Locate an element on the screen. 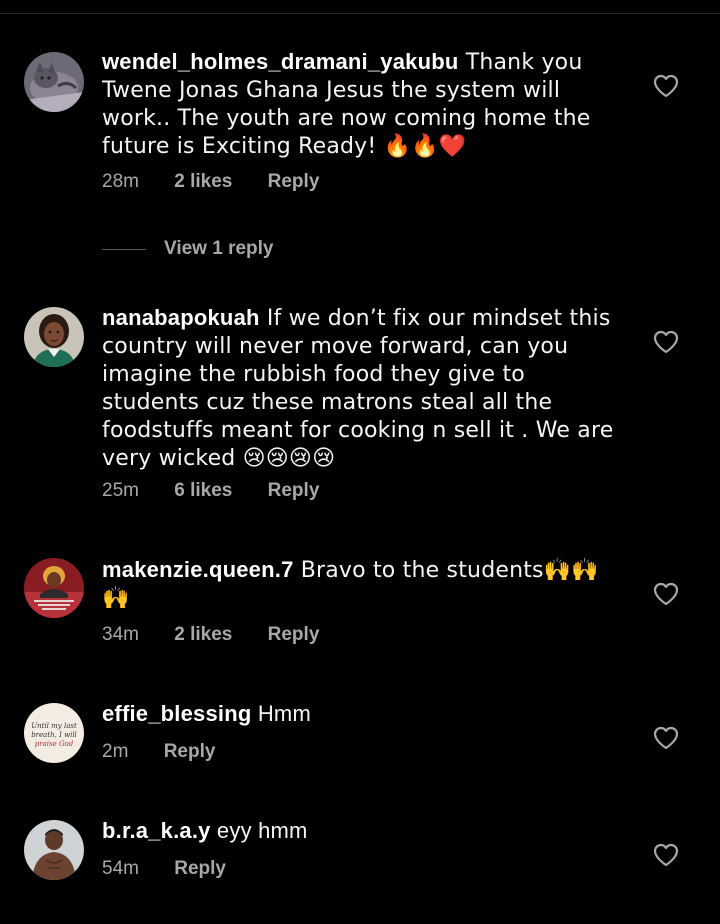  likes-count: 6 likes is located at coordinates (203, 491).